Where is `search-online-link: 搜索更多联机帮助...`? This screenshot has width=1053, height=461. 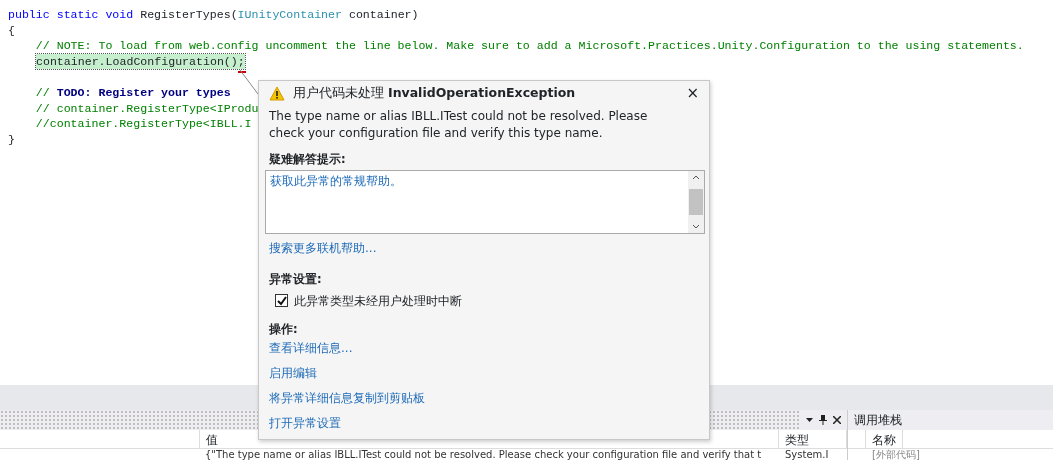 search-online-link: 搜索更多联机帮助... is located at coordinates (323, 248).